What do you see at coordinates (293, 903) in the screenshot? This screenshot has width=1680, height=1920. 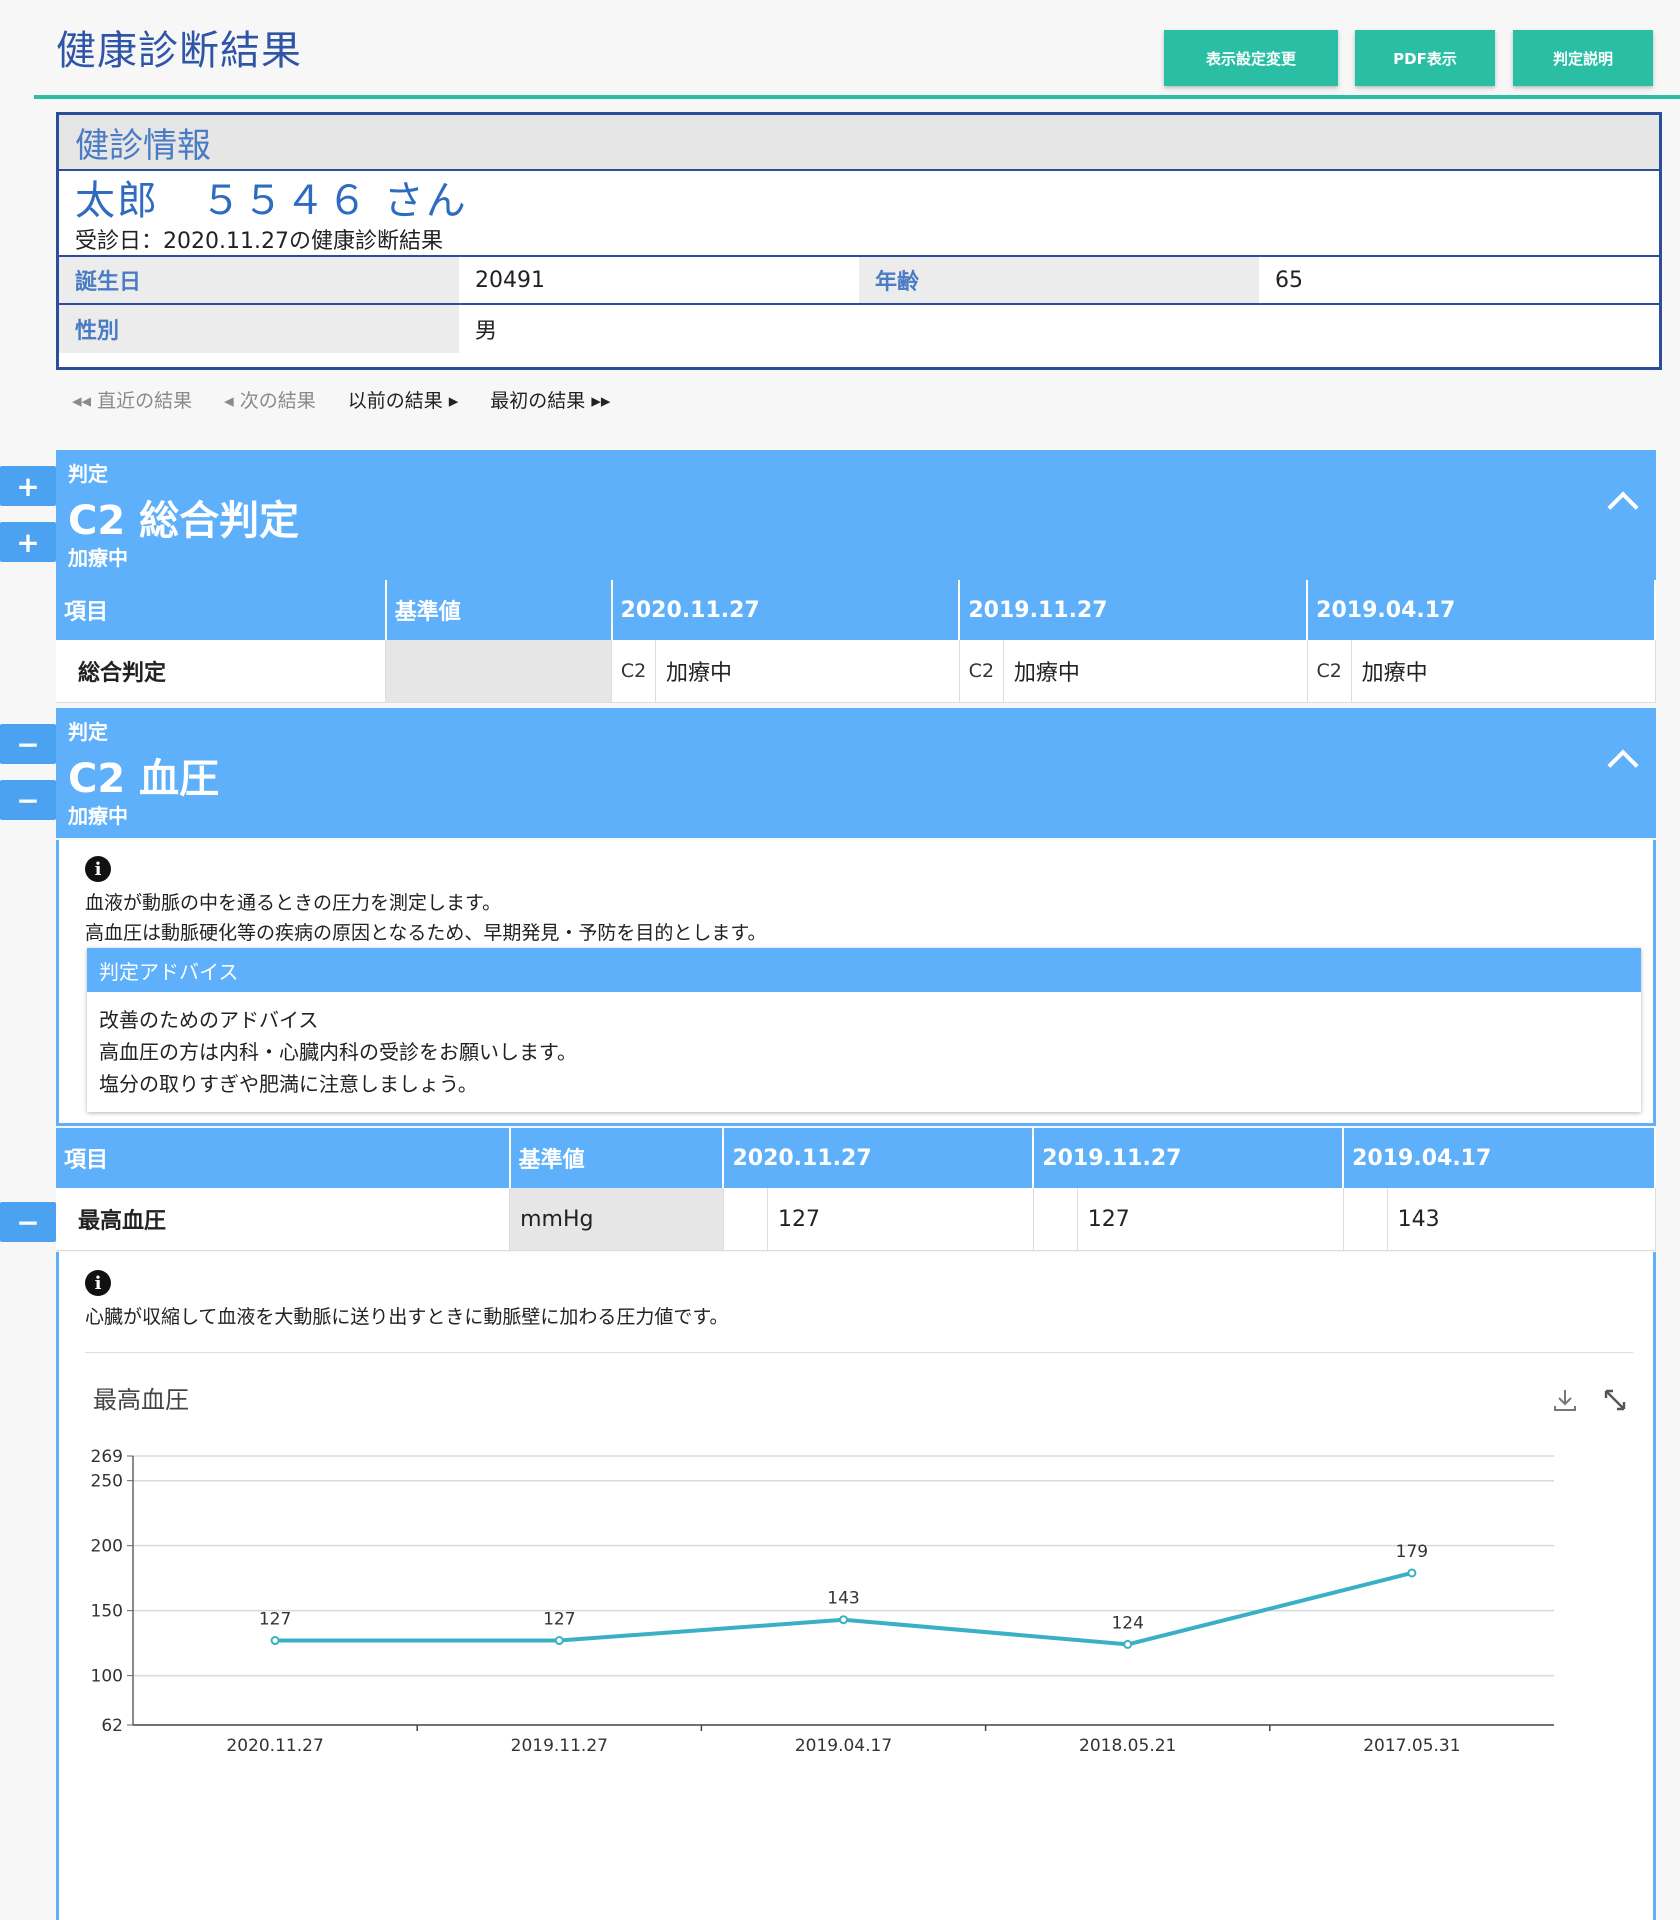 I see `bp-description-line: 血液が動脈の中を通るときの圧力を測定します。` at bounding box center [293, 903].